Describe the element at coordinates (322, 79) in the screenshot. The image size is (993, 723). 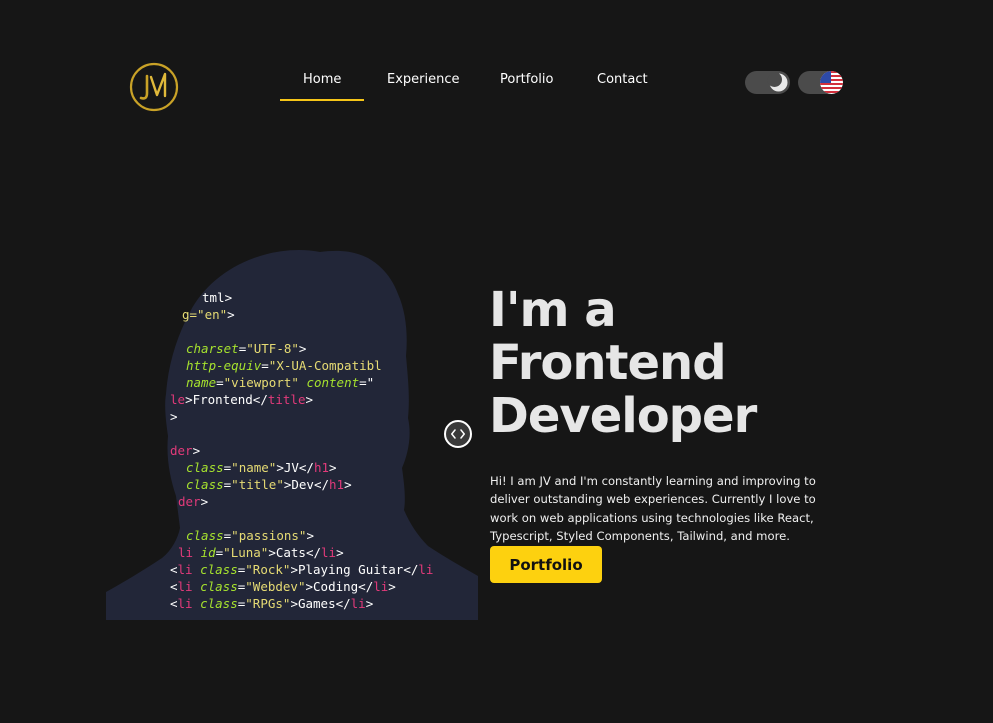
I see `nav-home: Home` at that location.